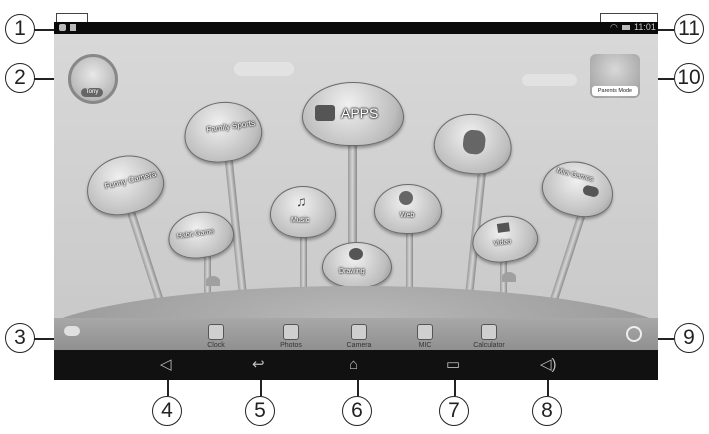 The image size is (709, 434). I want to click on dock-clock-label: Clock, so click(216, 345).